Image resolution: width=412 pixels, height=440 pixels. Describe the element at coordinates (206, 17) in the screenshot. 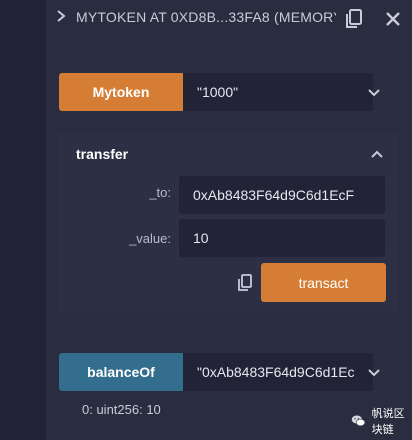

I see `contract-title: MYTOKEN AT 0XD8B...33FA8 (MEMORY)` at that location.